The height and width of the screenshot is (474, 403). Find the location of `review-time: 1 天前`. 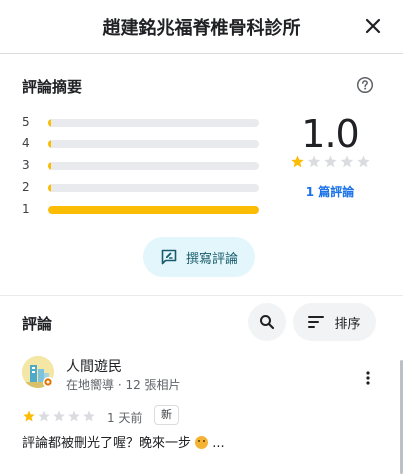

review-time: 1 天前 is located at coordinates (125, 418).